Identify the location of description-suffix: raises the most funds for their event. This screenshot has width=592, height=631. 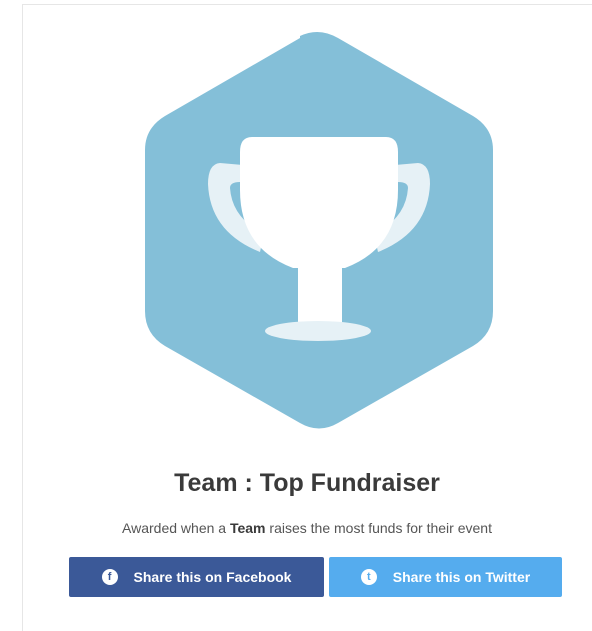
(378, 528).